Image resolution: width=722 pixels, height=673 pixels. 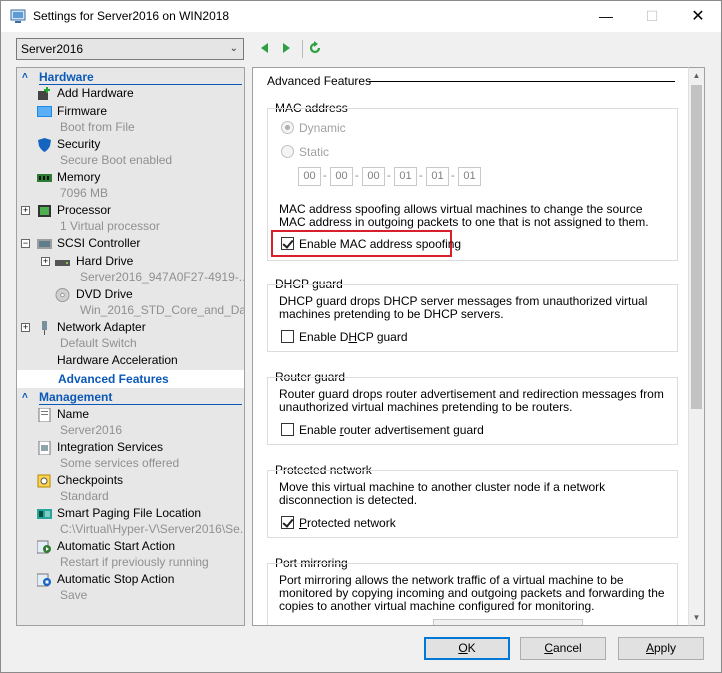 I want to click on protected-network-checkbox, so click(x=287, y=522).